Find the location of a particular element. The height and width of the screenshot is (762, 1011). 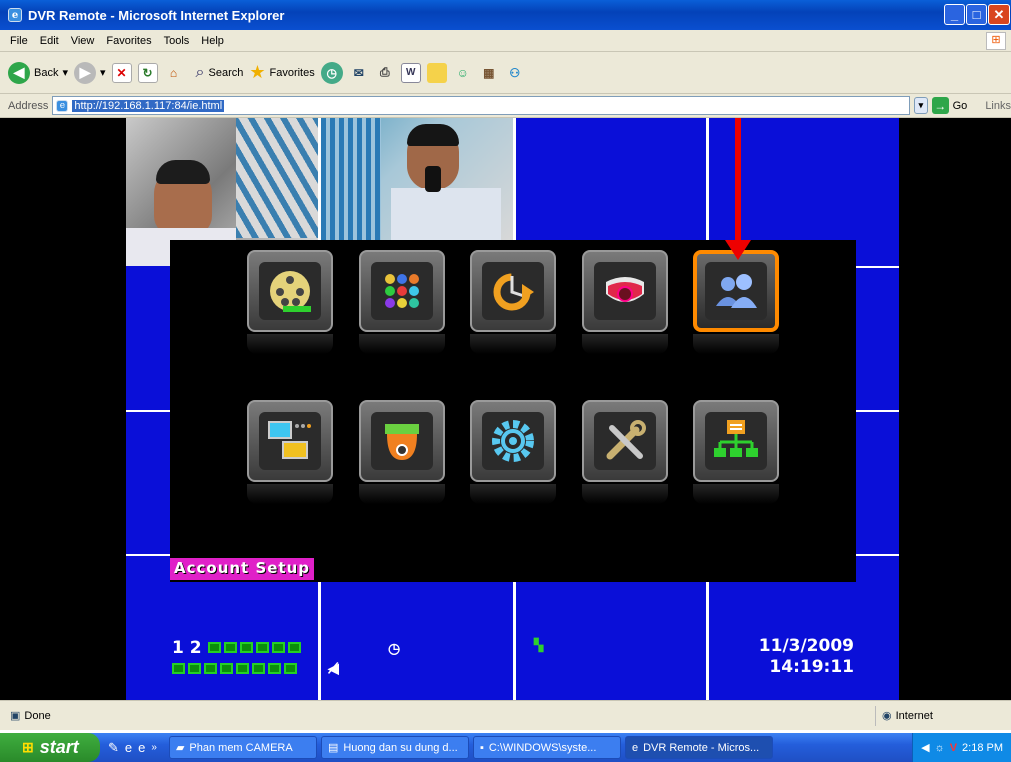

menu-bar: File Edit View Favorites Tools Help is located at coordinates (505, 41).